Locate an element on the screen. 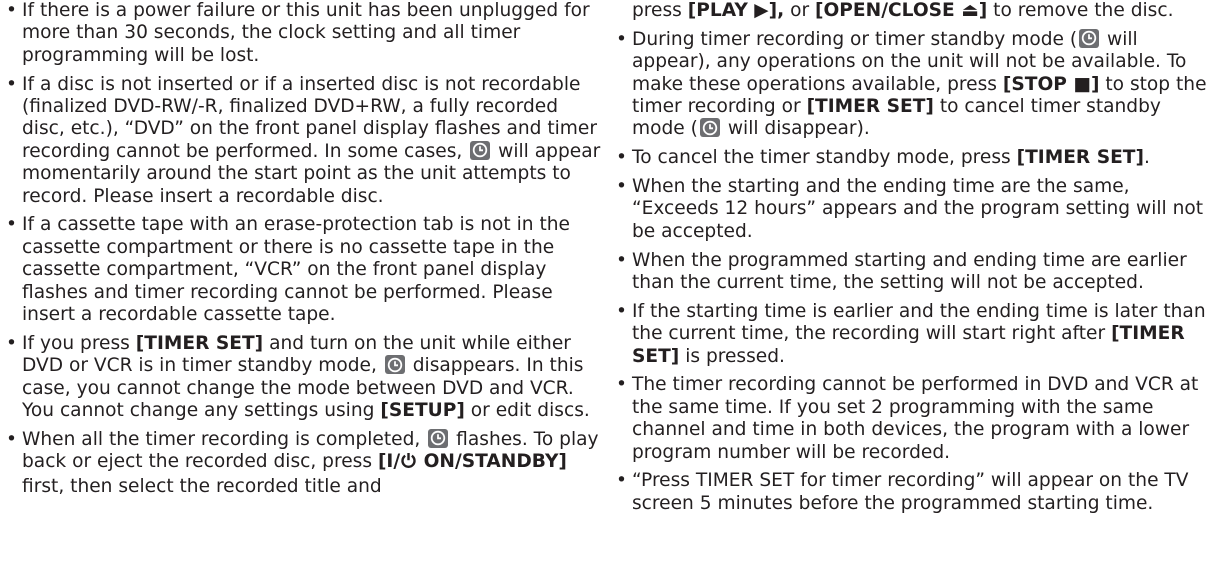 This screenshot has height=581, width=1210. text-run: will disappear). is located at coordinates (795, 129).